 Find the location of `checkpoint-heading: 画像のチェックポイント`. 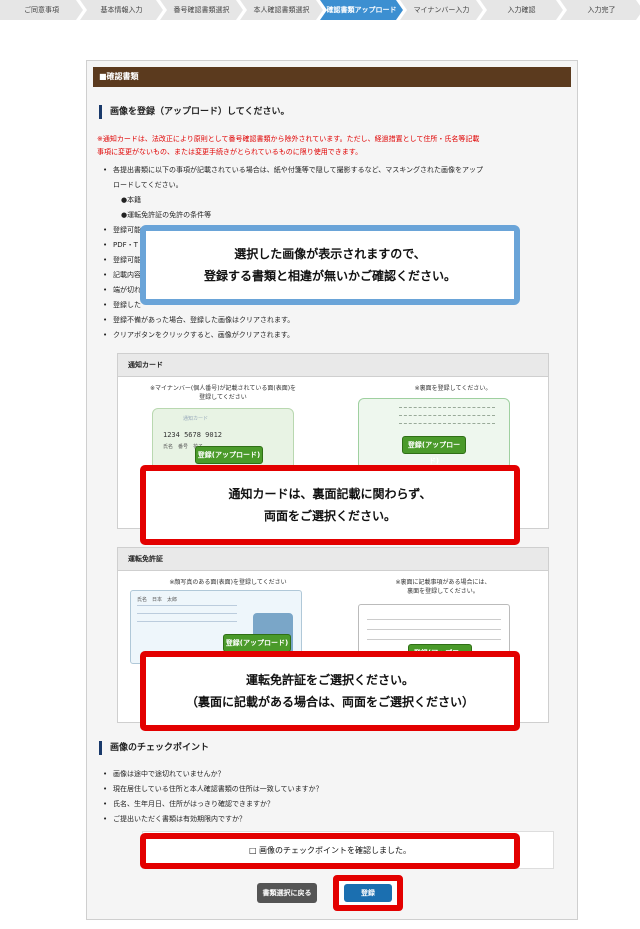

checkpoint-heading: 画像のチェックポイント is located at coordinates (154, 748).